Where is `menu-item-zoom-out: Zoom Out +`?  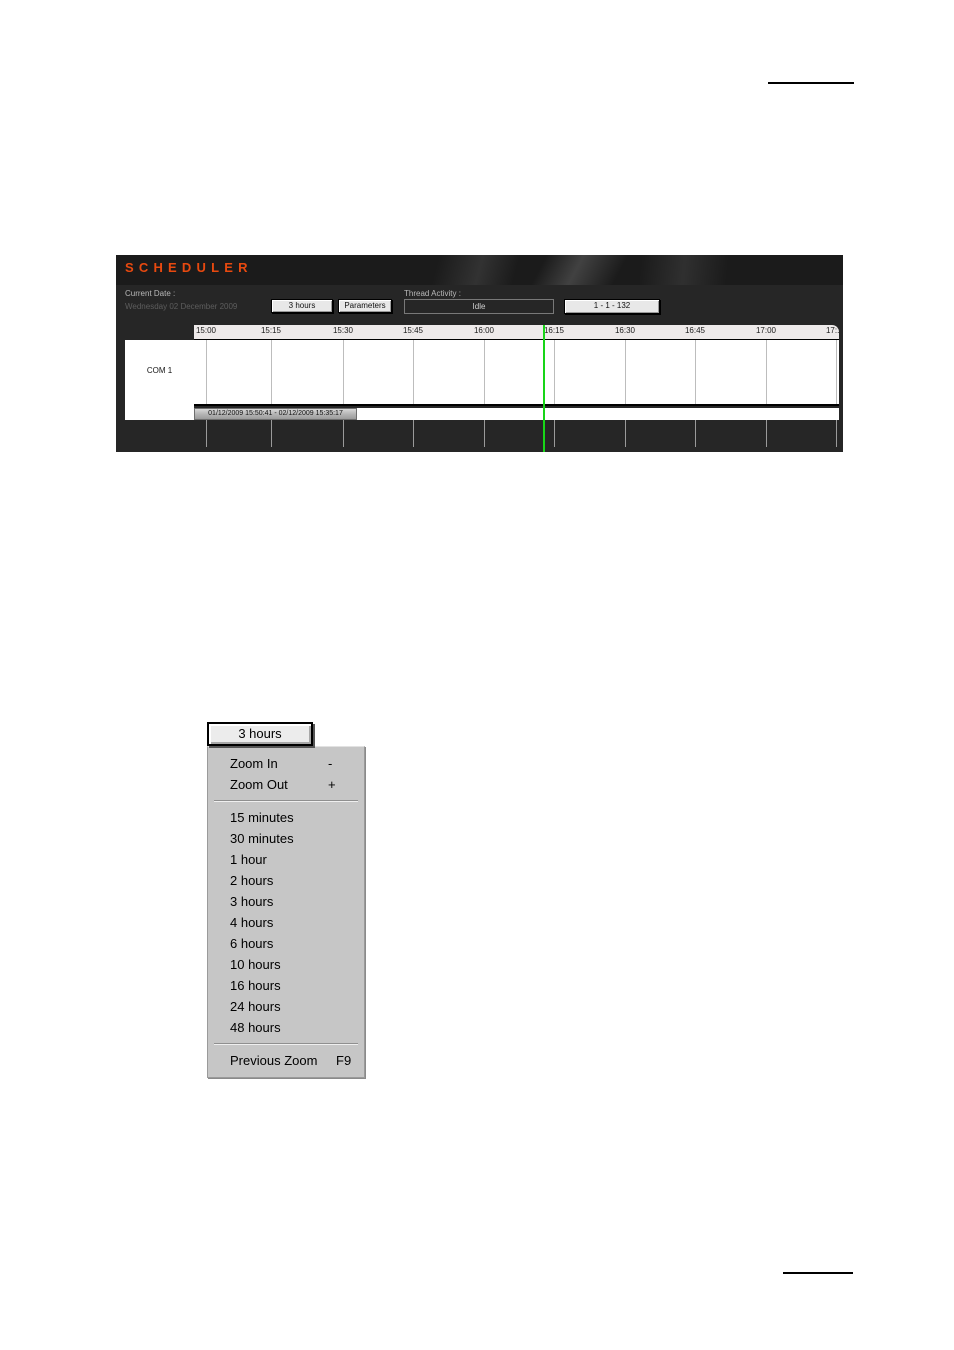 menu-item-zoom-out: Zoom Out + is located at coordinates (286, 784).